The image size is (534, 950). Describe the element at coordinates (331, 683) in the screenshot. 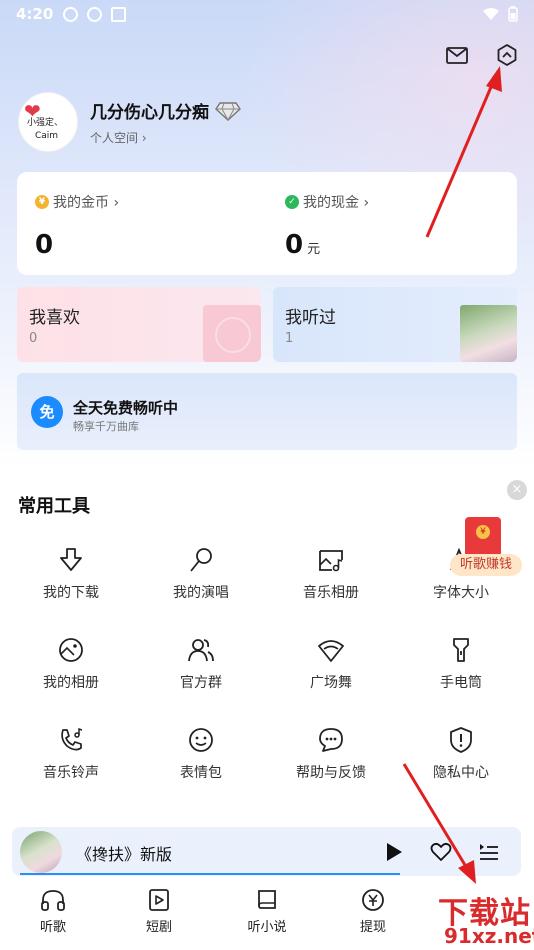

I see `tool-label: 广场舞` at that location.